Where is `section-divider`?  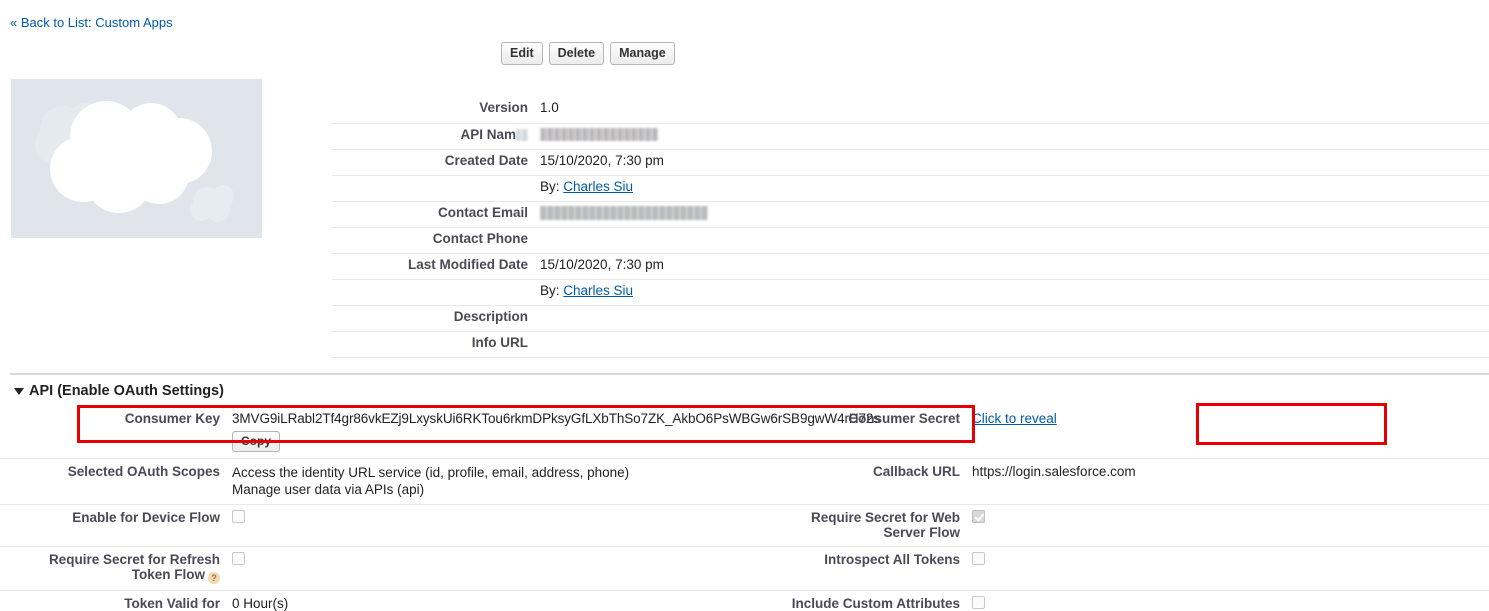 section-divider is located at coordinates (749, 374).